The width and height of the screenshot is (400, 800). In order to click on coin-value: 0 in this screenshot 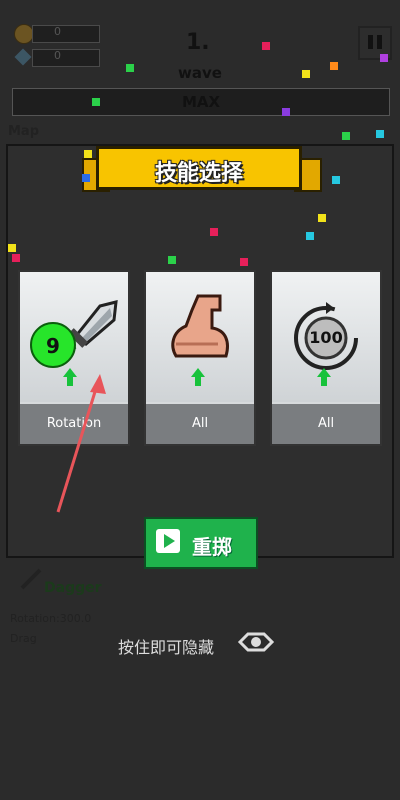, I will do `click(57, 31)`.